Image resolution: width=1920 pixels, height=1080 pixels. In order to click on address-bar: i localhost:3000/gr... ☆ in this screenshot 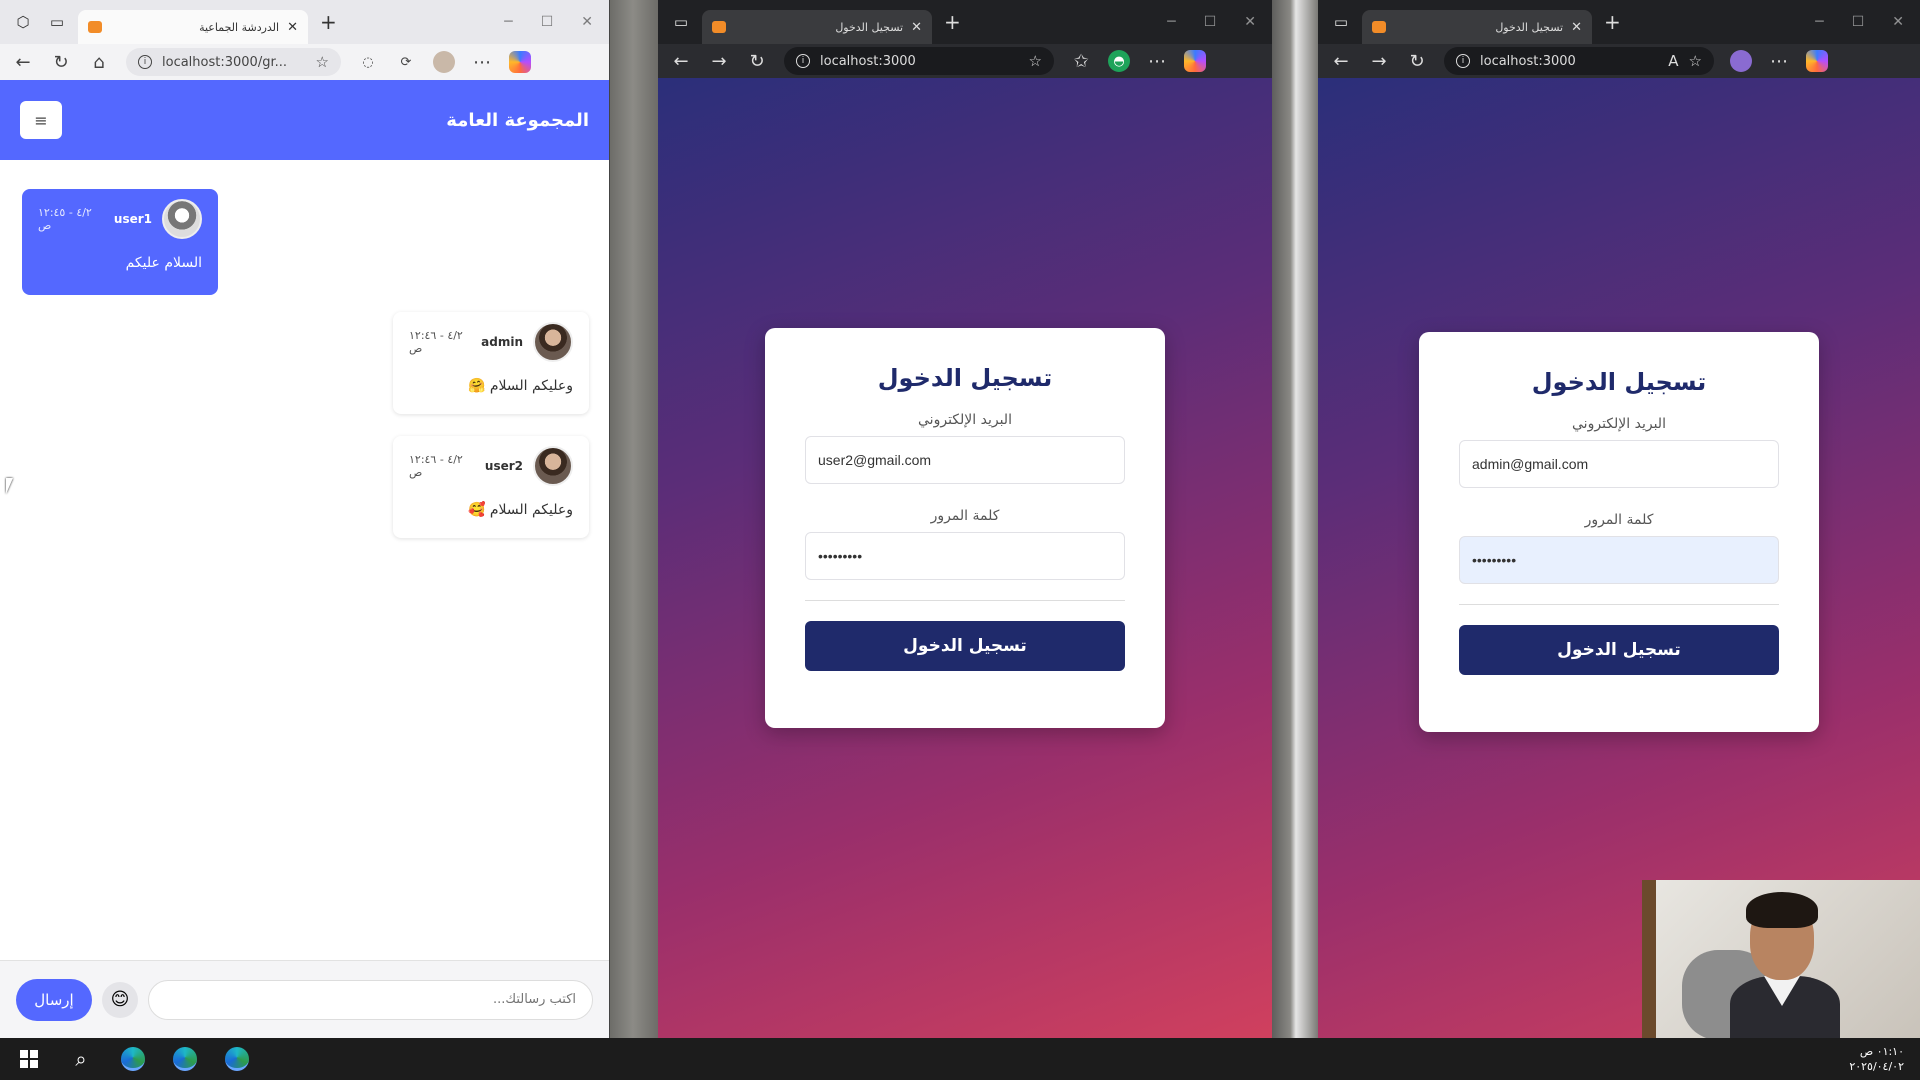, I will do `click(233, 62)`.